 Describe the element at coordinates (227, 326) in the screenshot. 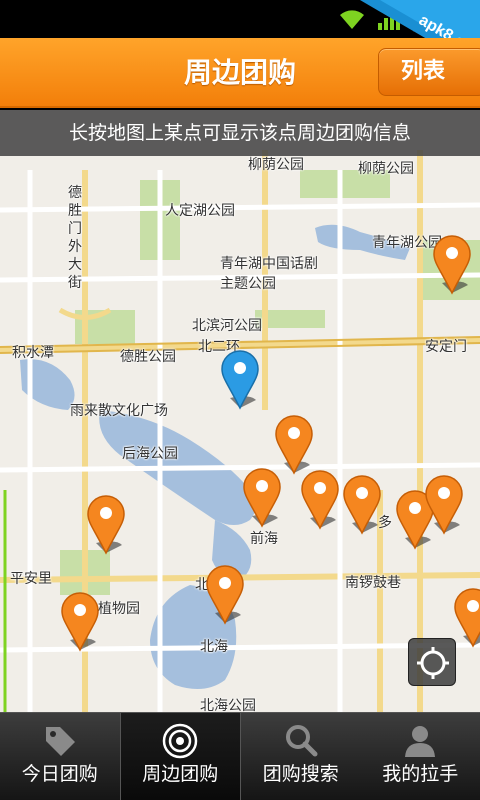

I see `map-label: 北滨河公园` at that location.